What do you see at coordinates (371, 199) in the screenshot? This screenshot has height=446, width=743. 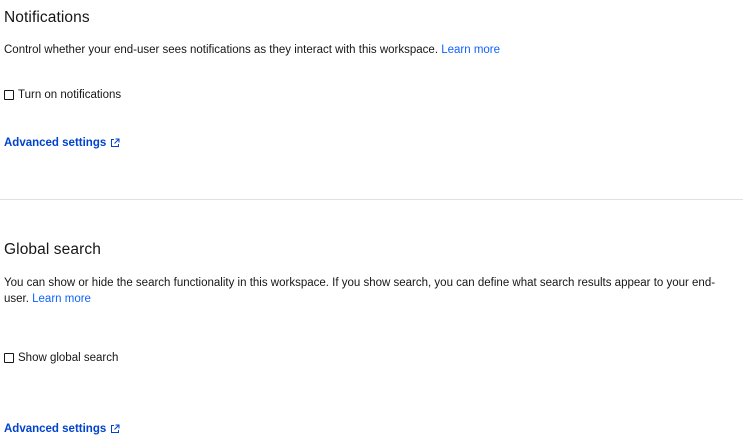 I see `section-divider` at bounding box center [371, 199].